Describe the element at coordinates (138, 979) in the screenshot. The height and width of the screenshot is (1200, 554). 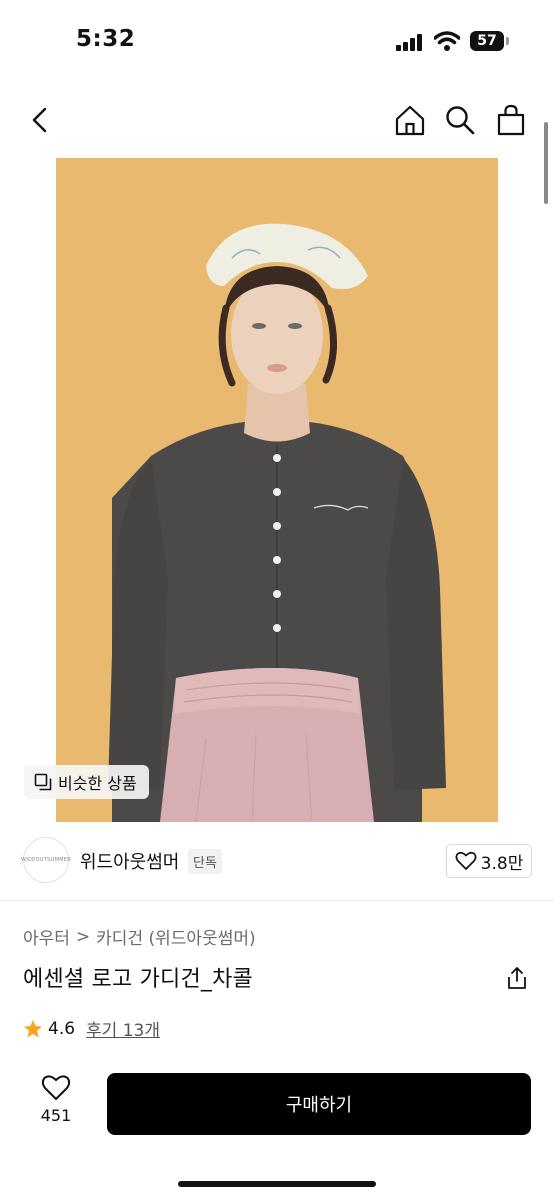
I see `product-title: 에센셜 로고 가디건_차콜` at that location.